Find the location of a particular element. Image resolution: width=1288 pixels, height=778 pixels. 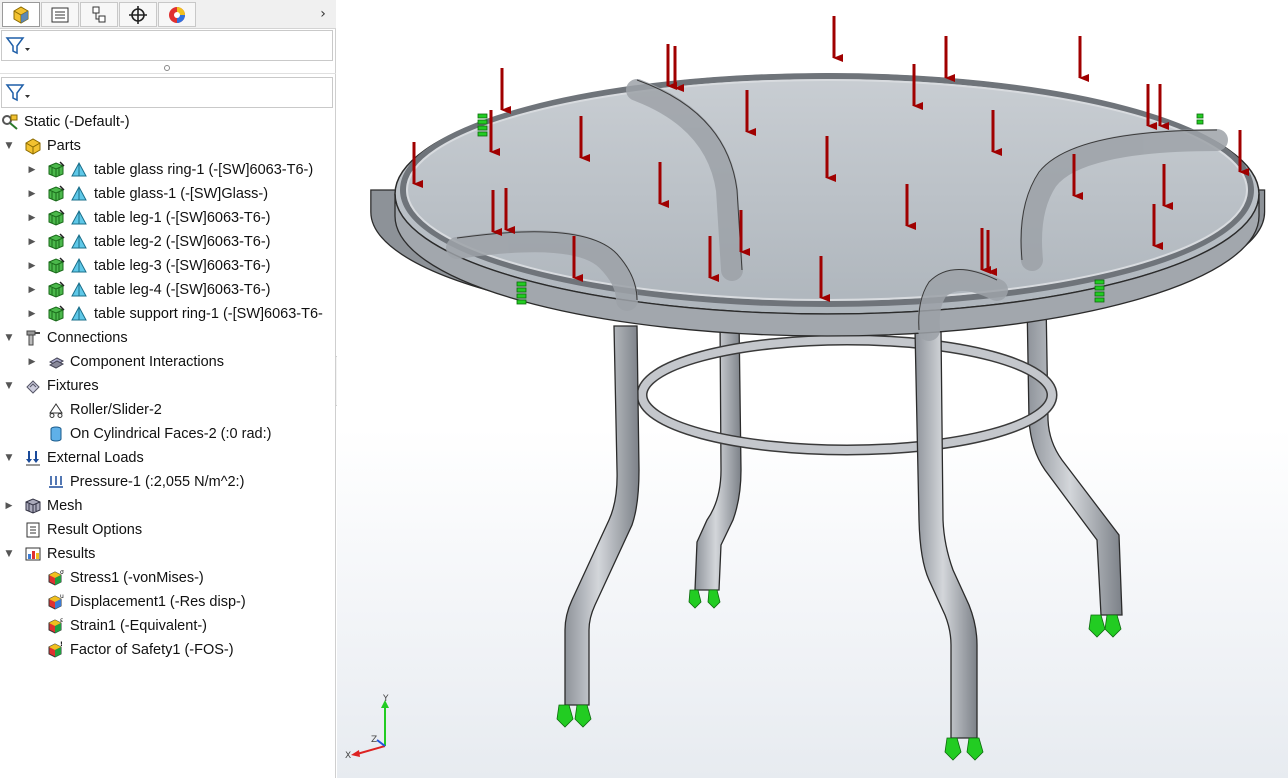

tree-item-connections: ▼ Connections is located at coordinates (168, 338).